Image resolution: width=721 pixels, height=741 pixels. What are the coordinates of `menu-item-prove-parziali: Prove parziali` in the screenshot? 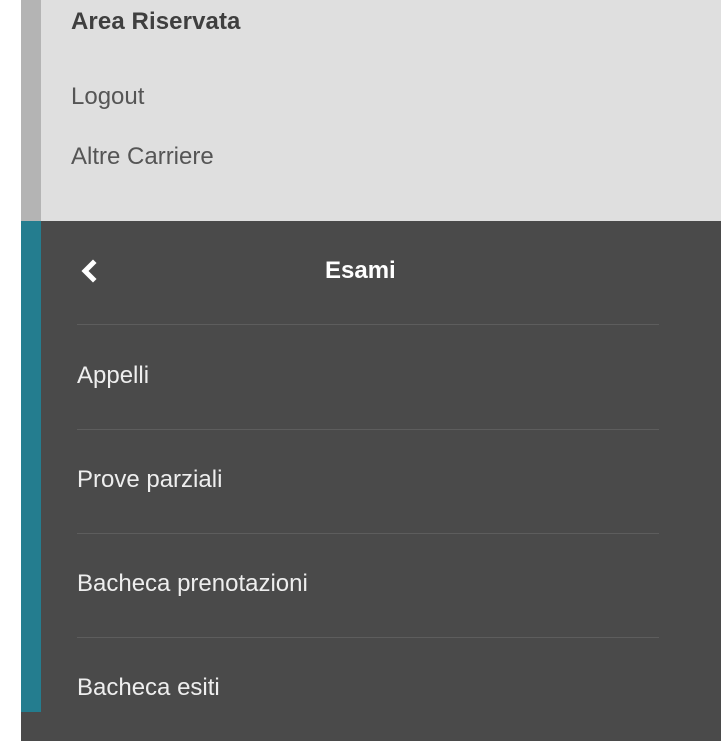 It's located at (368, 481).